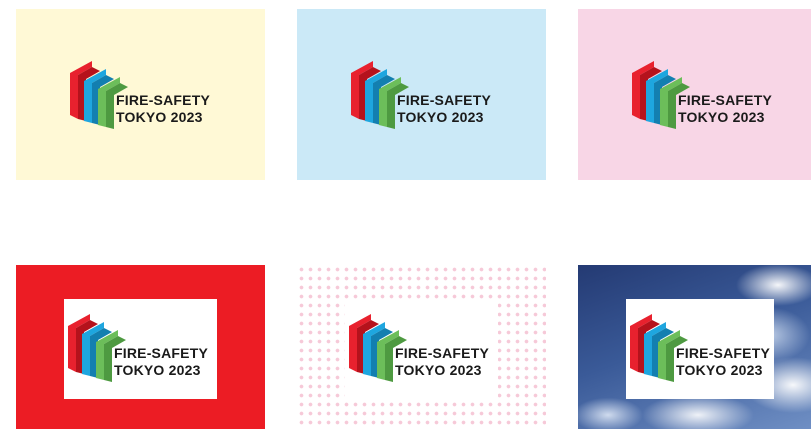  I want to click on logo-variant-dots: FIRE-SAFETY TOKYO 2023, so click(421, 347).